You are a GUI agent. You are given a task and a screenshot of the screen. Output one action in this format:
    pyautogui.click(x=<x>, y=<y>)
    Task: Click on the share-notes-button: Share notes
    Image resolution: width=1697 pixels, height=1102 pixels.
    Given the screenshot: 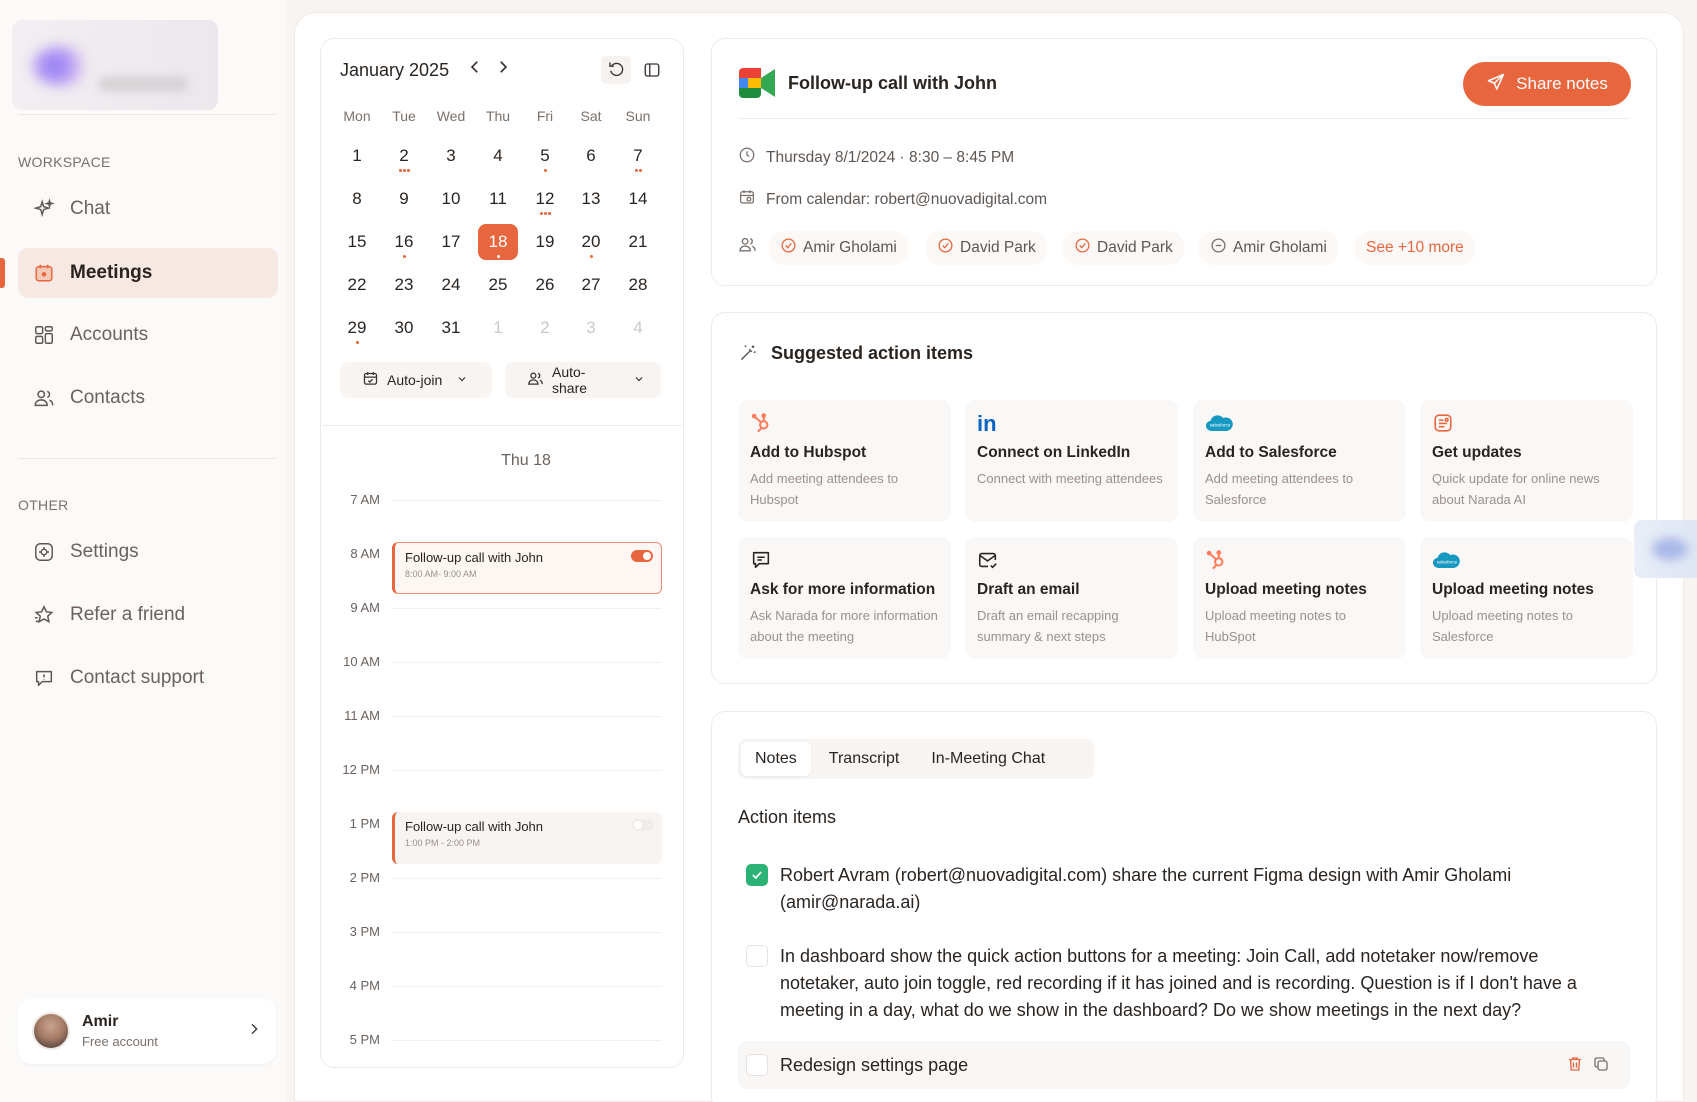 What is the action you would take?
    pyautogui.click(x=1547, y=84)
    